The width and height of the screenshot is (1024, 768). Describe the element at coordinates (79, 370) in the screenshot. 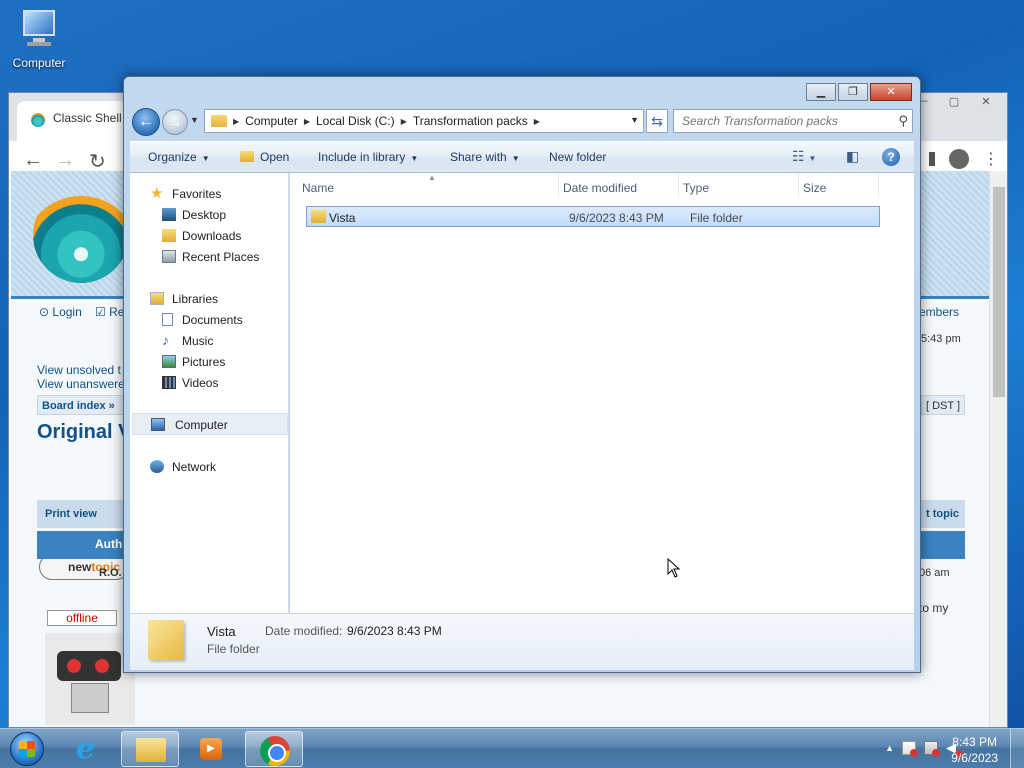

I see `view-unsolved-link: View unsolved t` at that location.